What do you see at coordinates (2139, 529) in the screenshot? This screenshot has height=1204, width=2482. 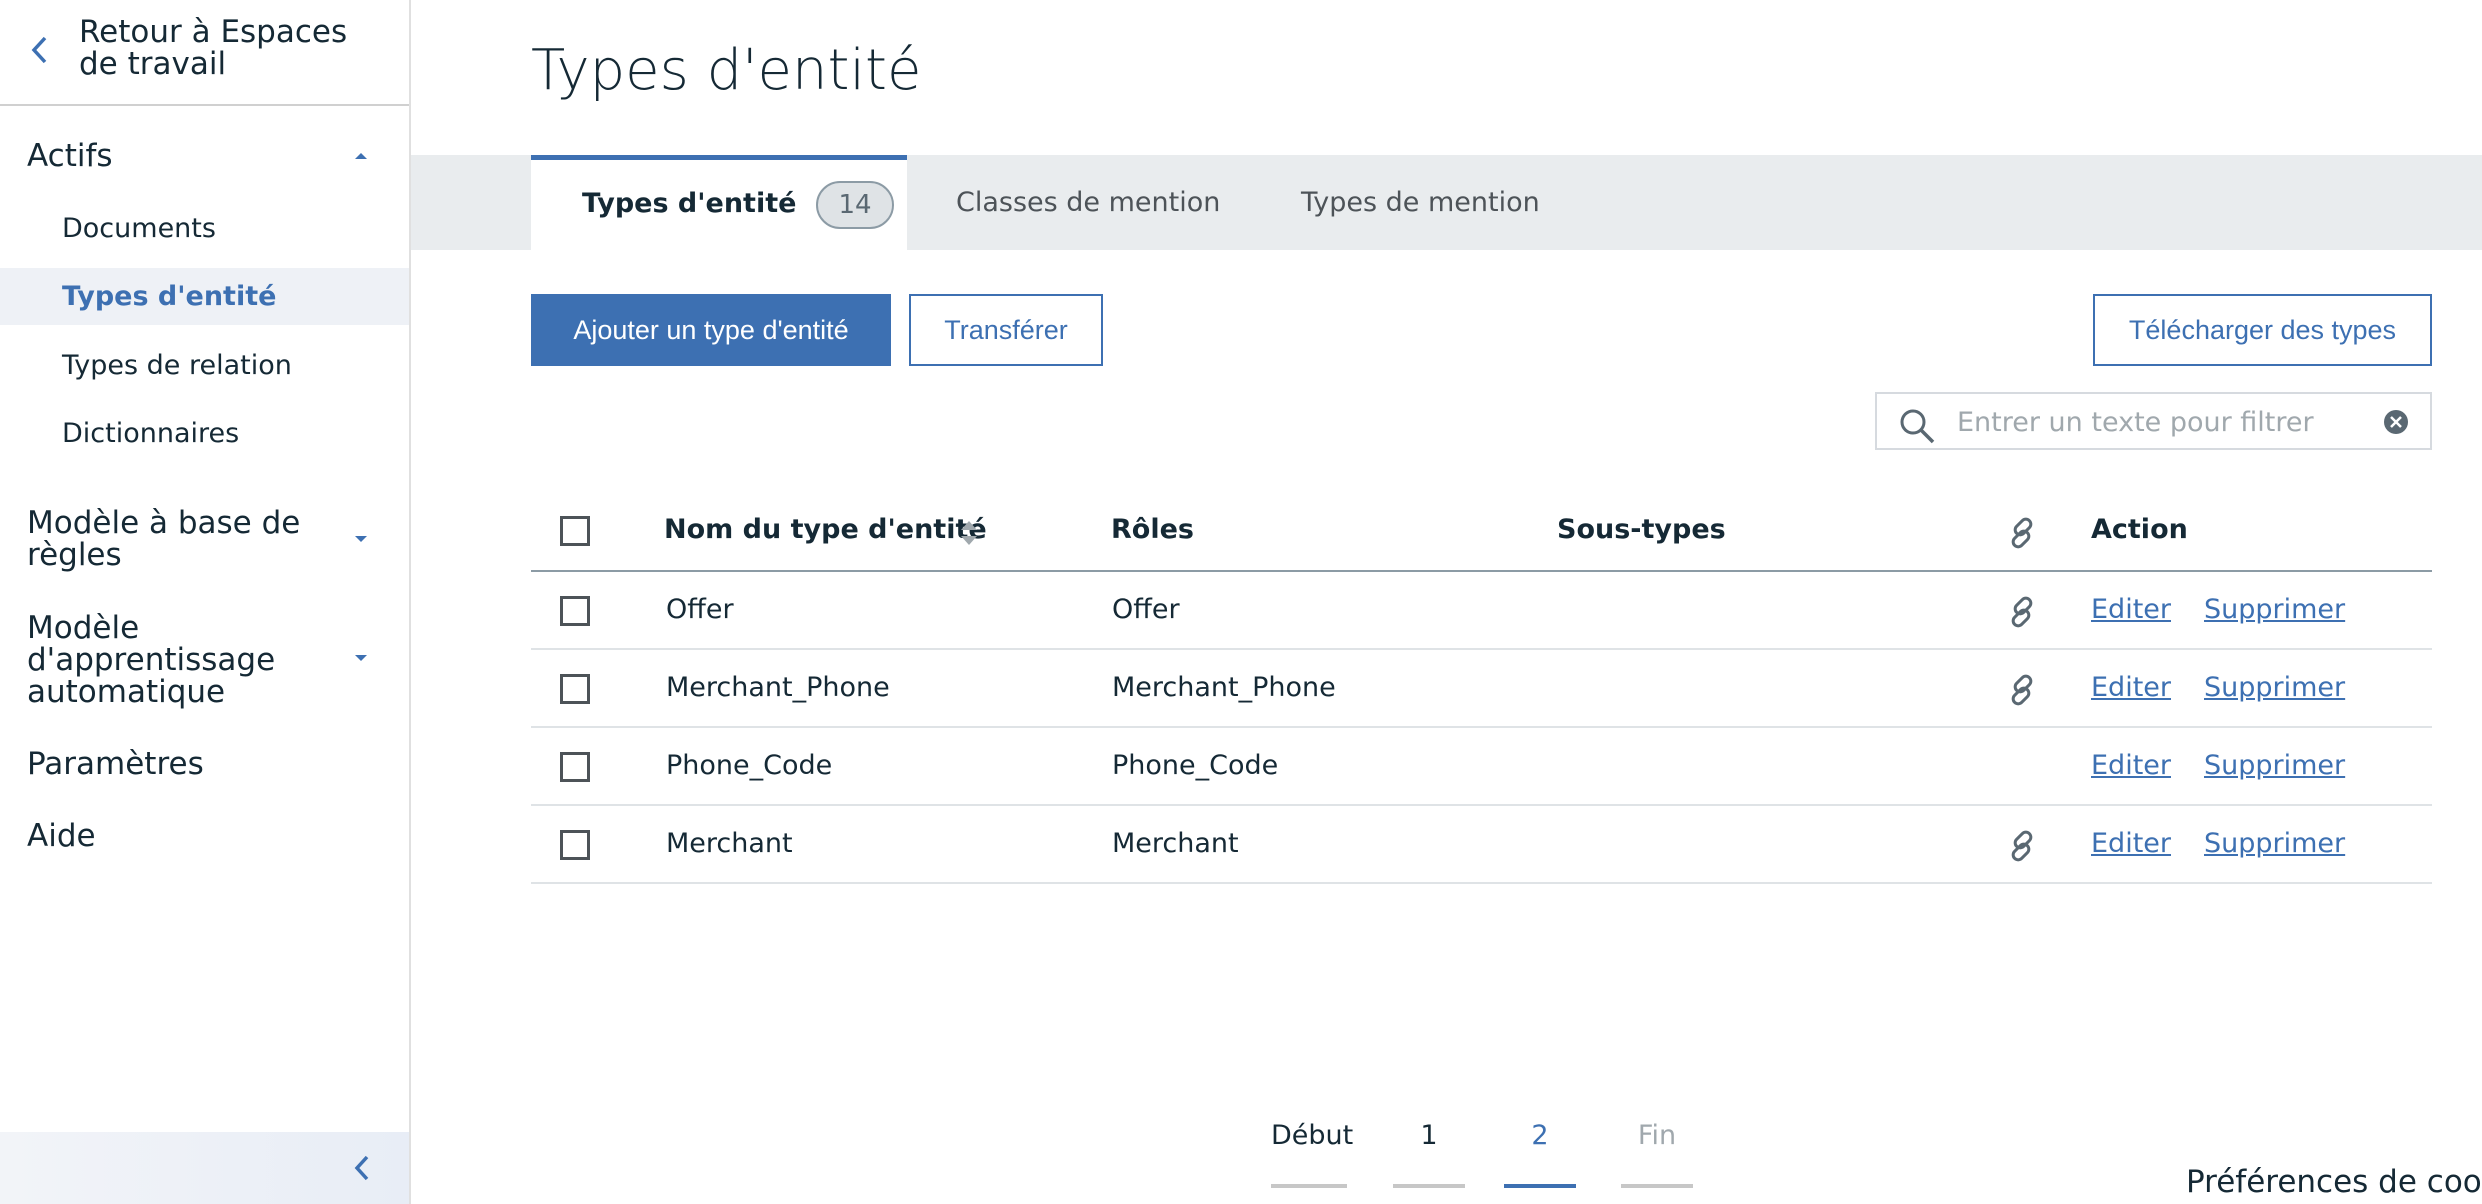 I see `header-action: Action` at bounding box center [2139, 529].